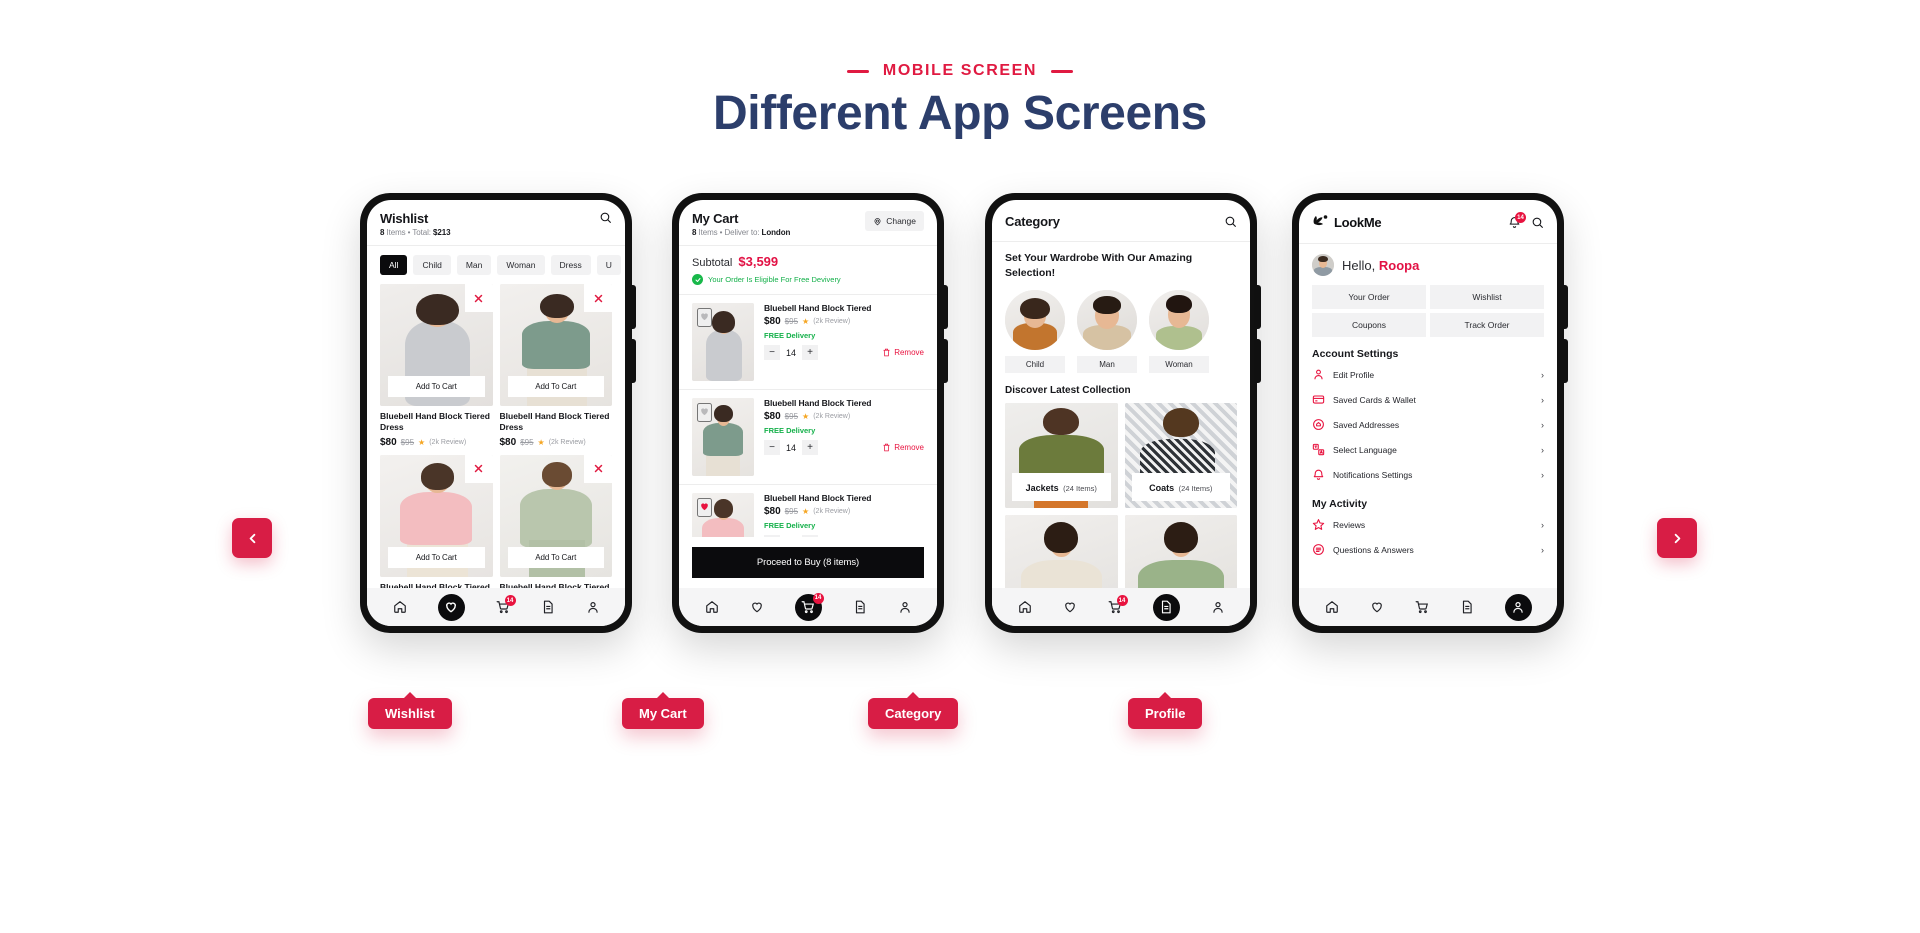 The width and height of the screenshot is (1920, 933). I want to click on settings-item-edit-profile: Edit Profile ›, so click(1428, 374).